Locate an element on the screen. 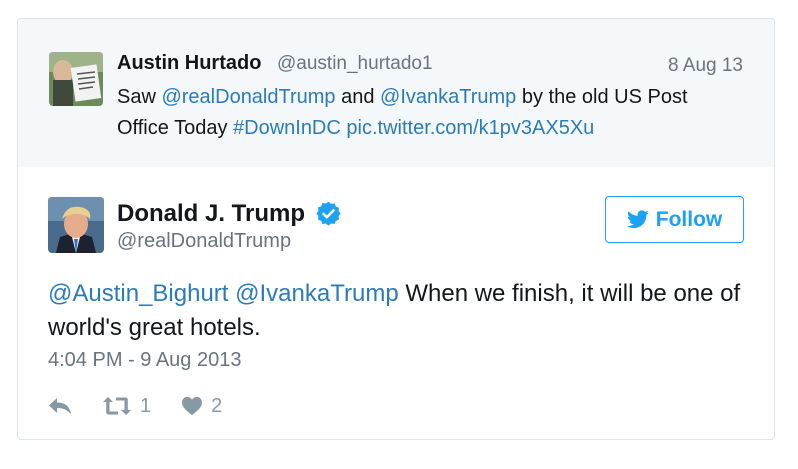 The height and width of the screenshot is (469, 798). twitter-bird-icon is located at coordinates (637, 219).